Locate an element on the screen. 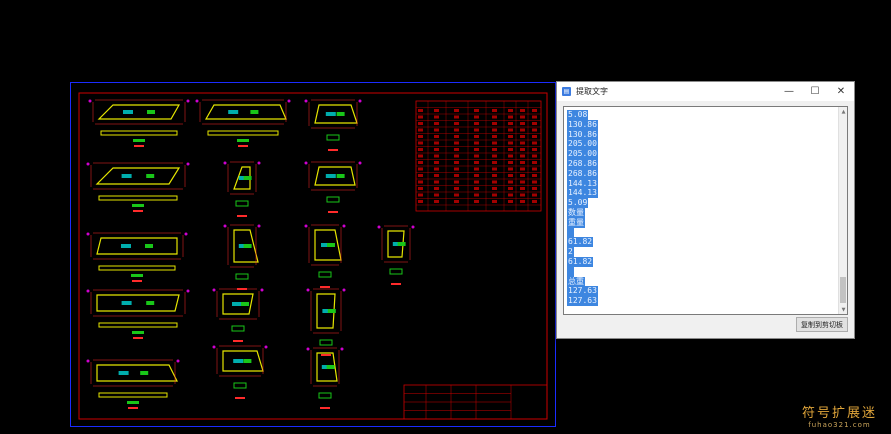  copy-to-clipboard-button: 复制到剪切板 is located at coordinates (822, 324).